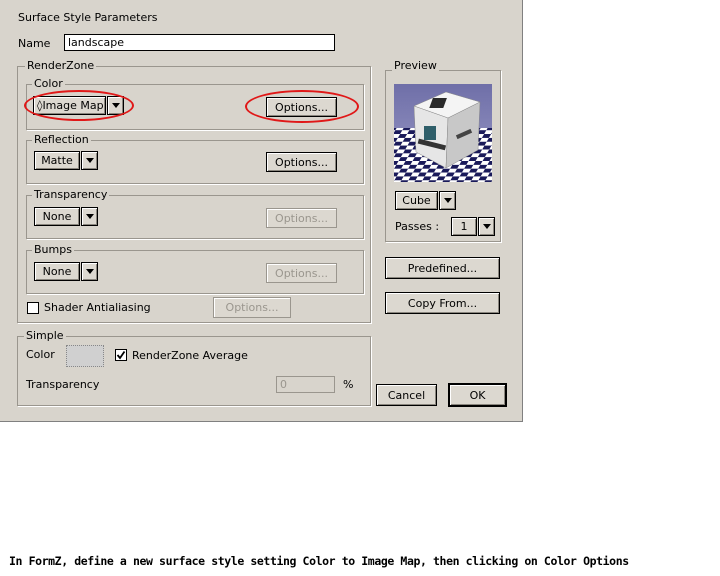 The height and width of the screenshot is (576, 720). Describe the element at coordinates (302, 106) in the screenshot. I see `annotation-circle-color-options` at that location.